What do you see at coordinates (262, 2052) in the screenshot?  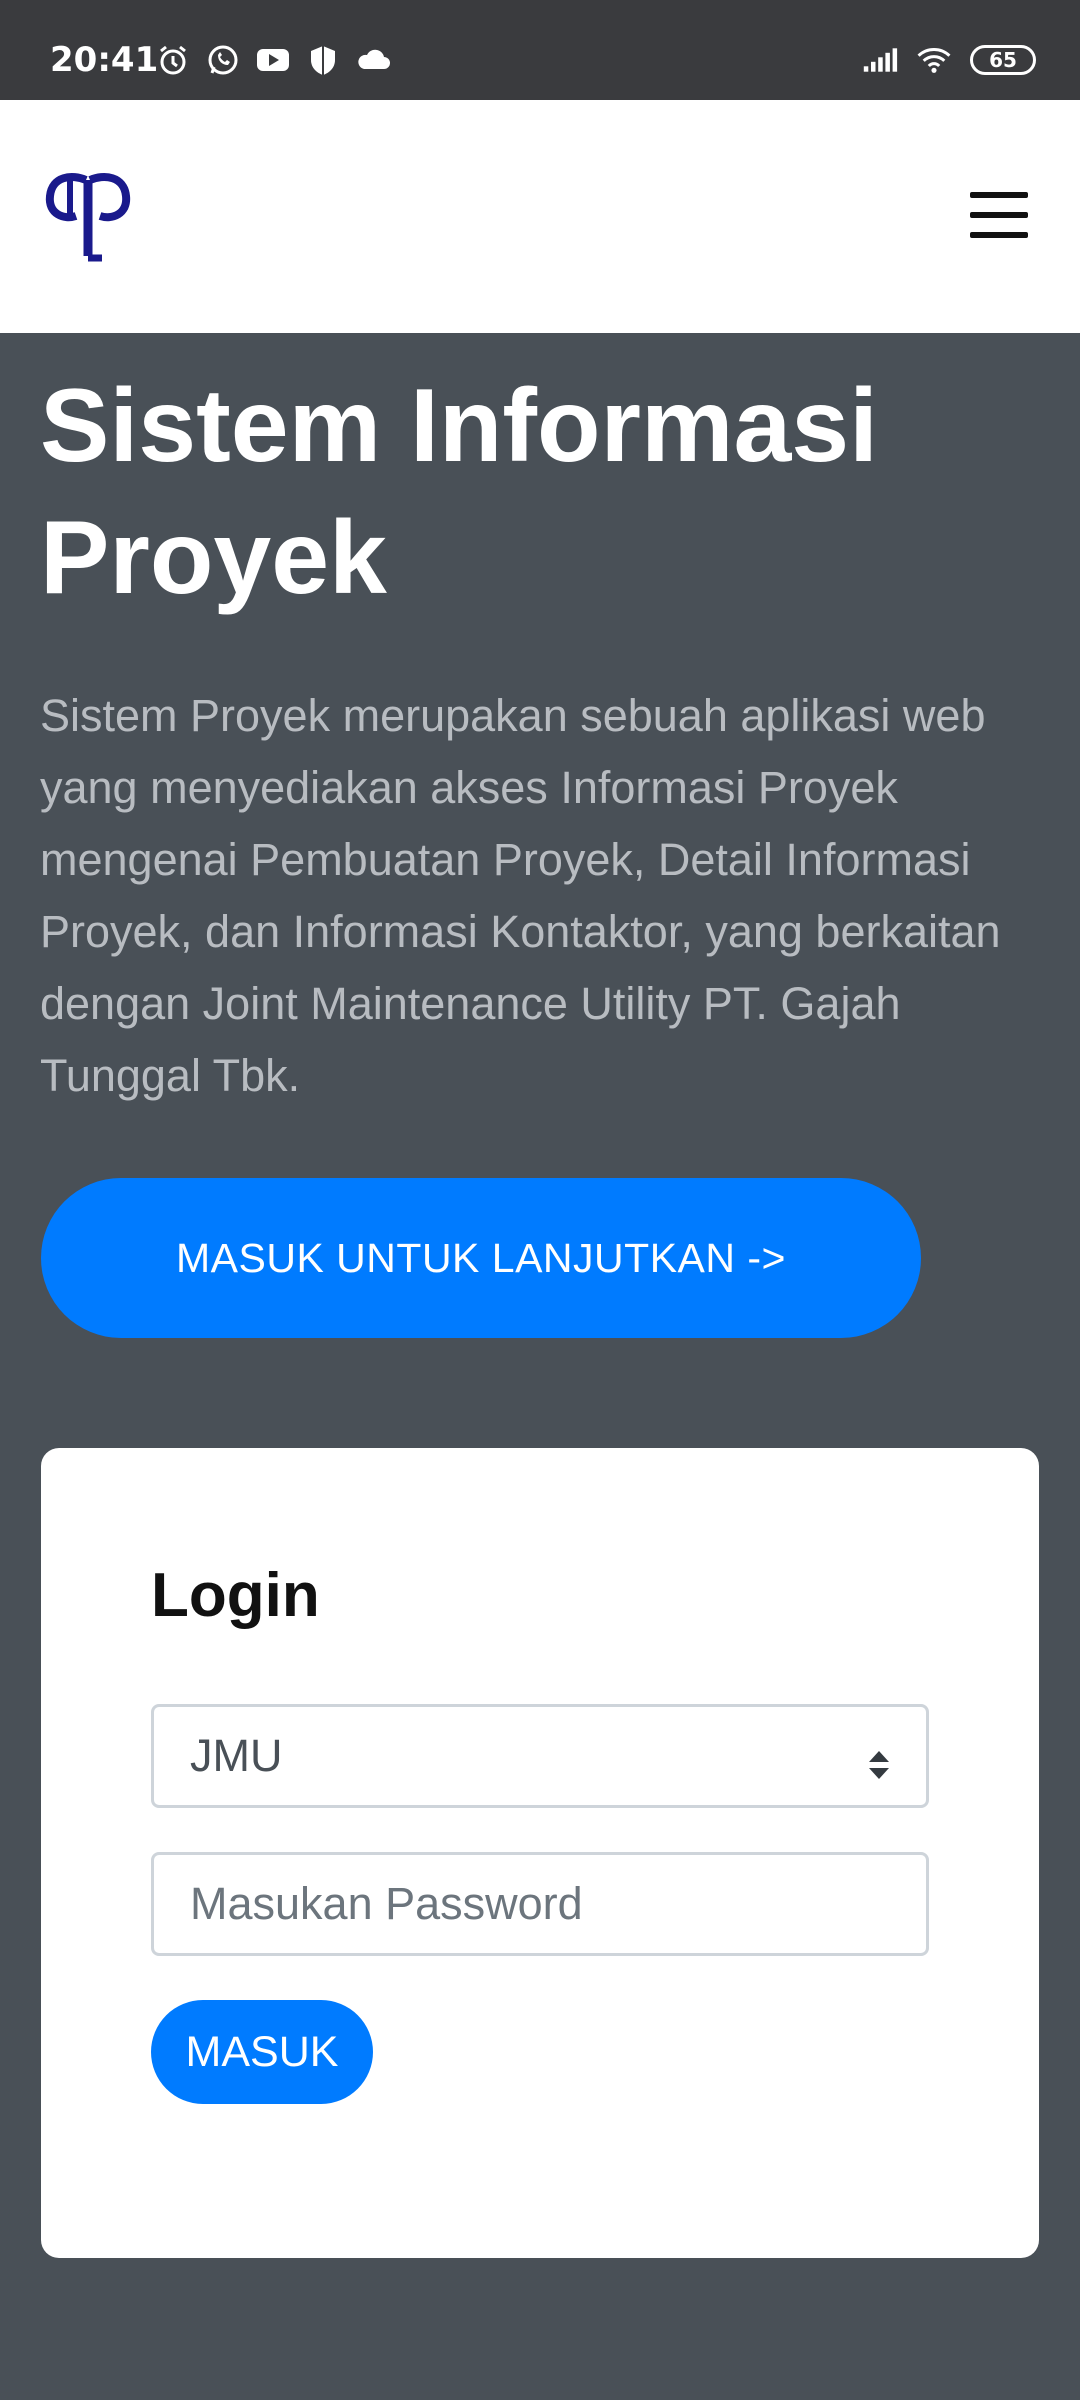 I see `login-submit-button: MASUK` at bounding box center [262, 2052].